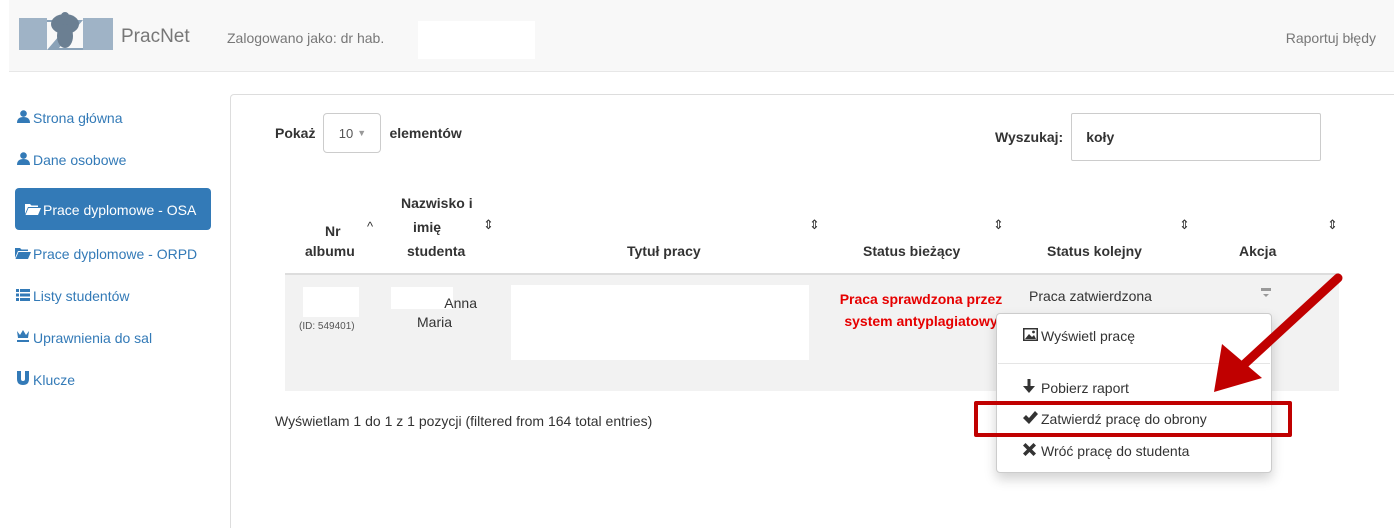  What do you see at coordinates (660, 322) in the screenshot?
I see `redacted-thesis-title` at bounding box center [660, 322].